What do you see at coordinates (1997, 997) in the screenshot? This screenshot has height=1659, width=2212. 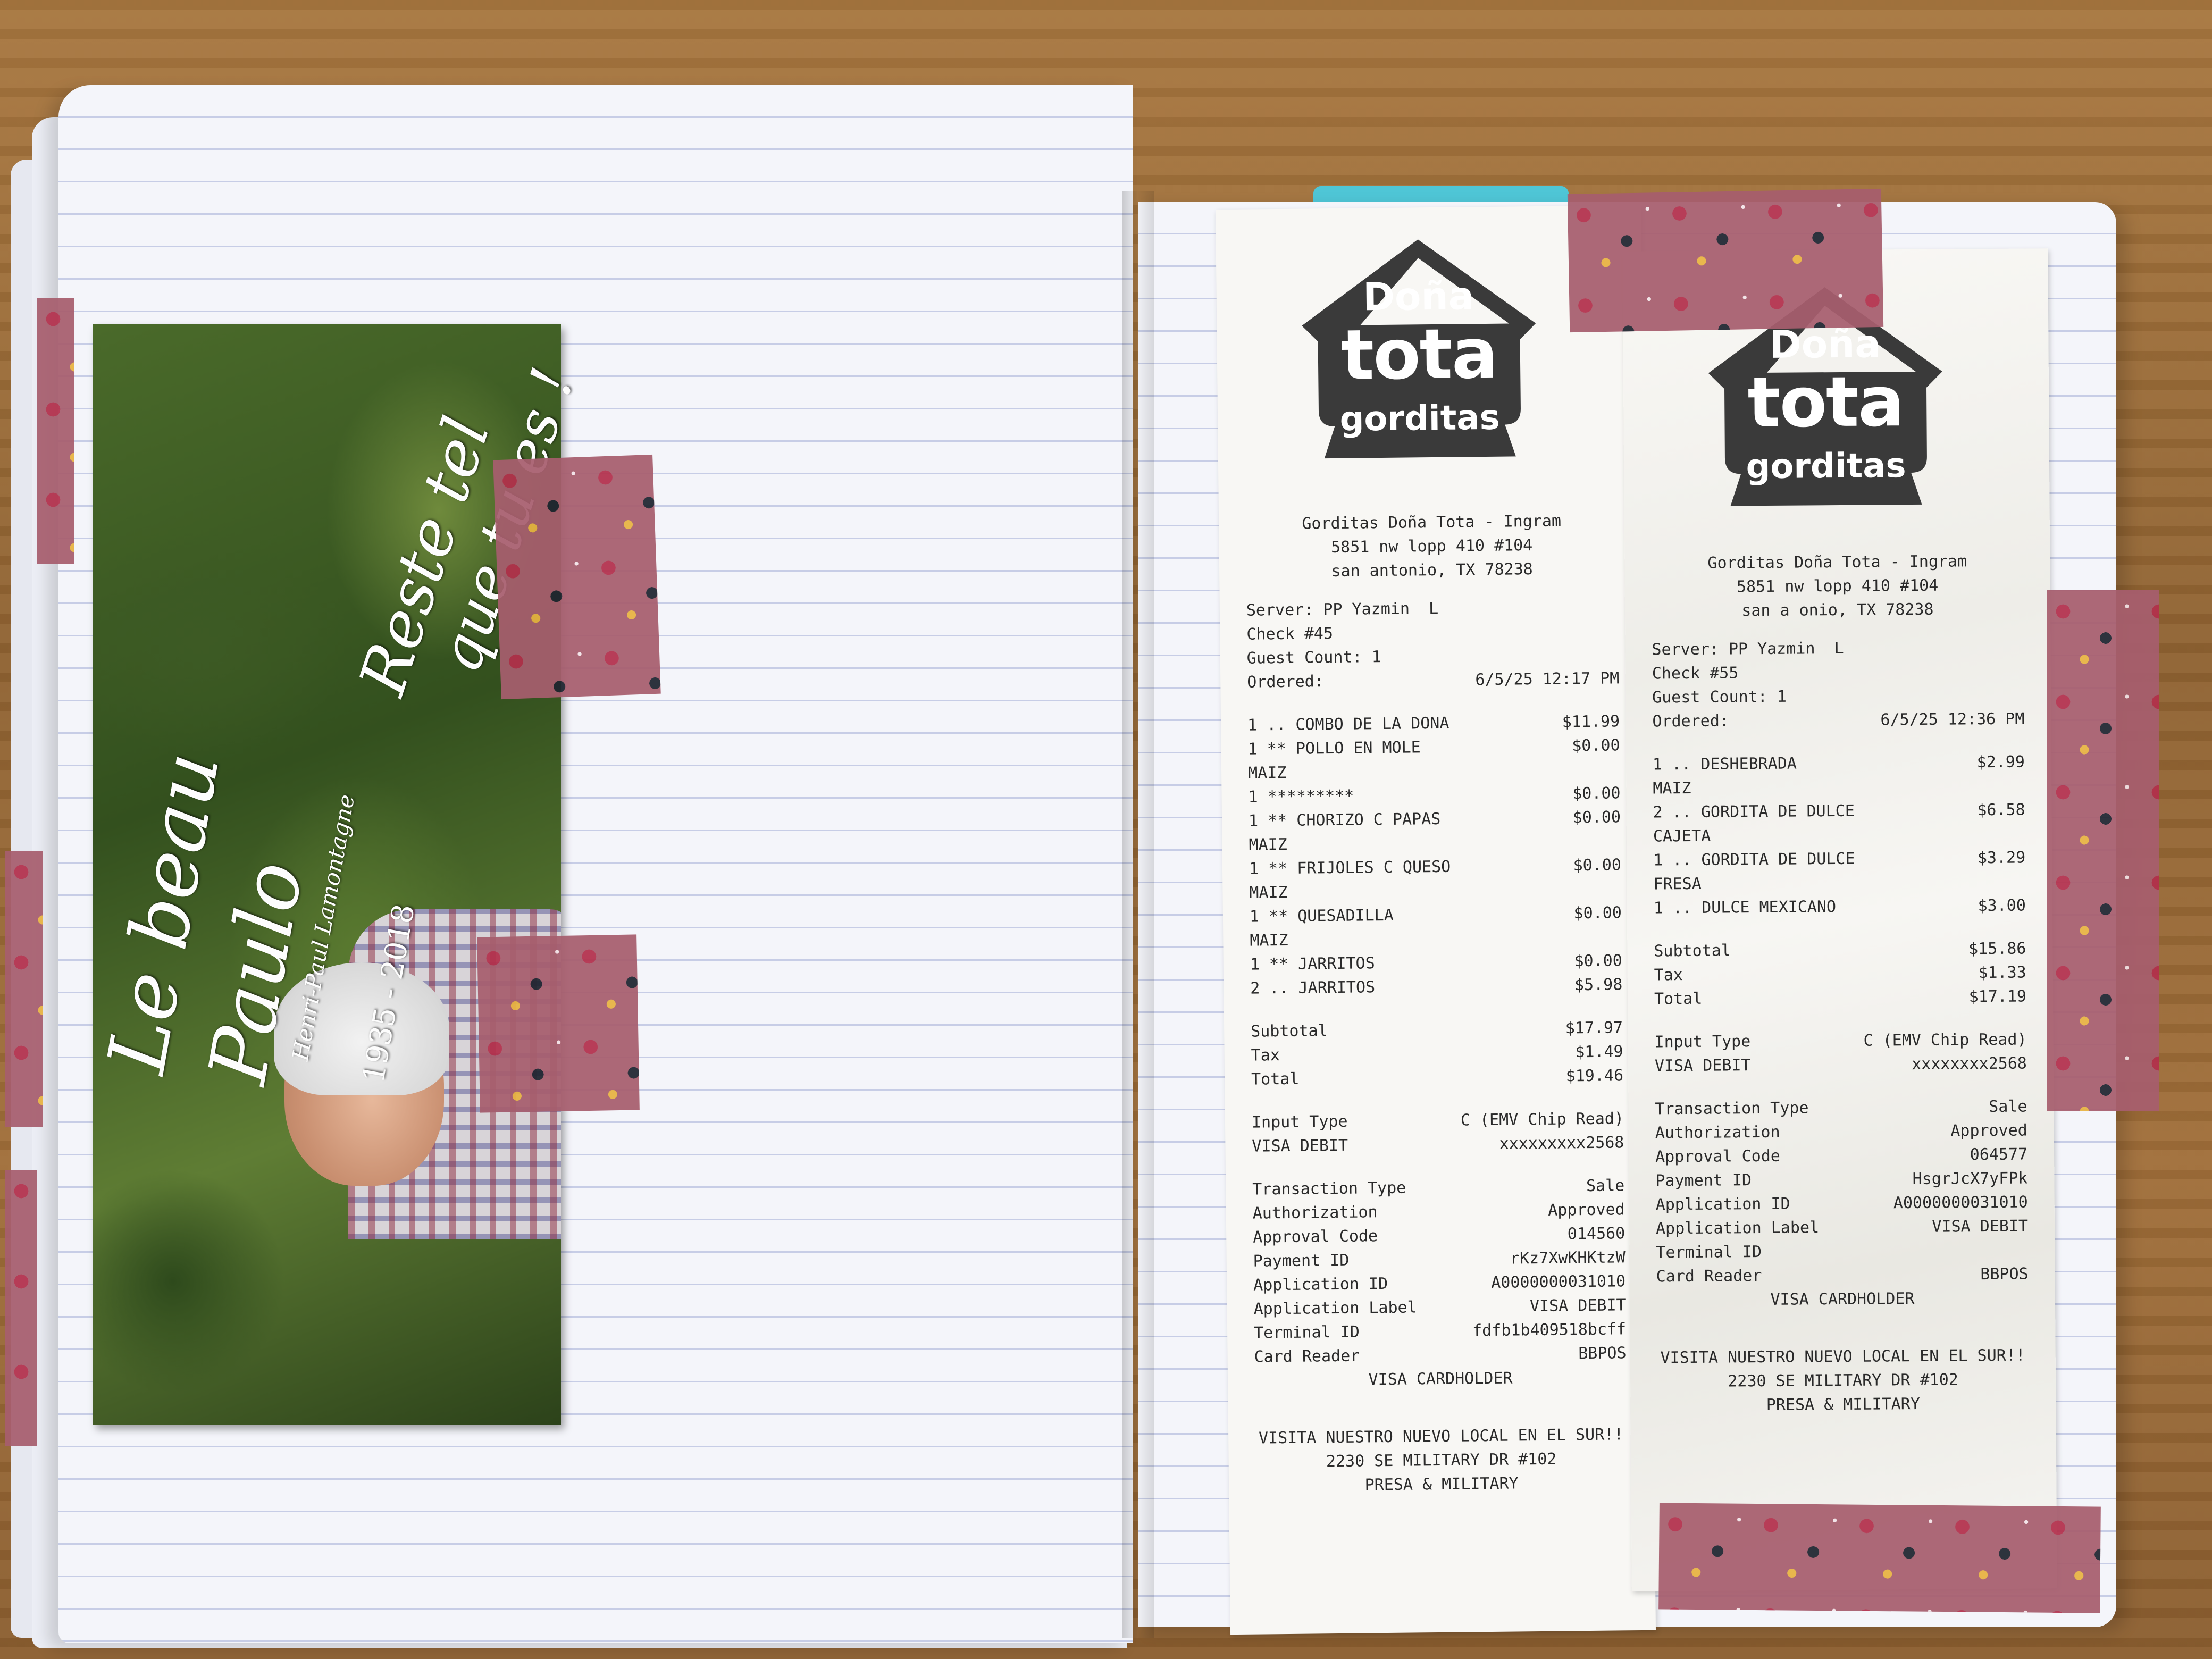 I see `total-value: $17.19` at bounding box center [1997, 997].